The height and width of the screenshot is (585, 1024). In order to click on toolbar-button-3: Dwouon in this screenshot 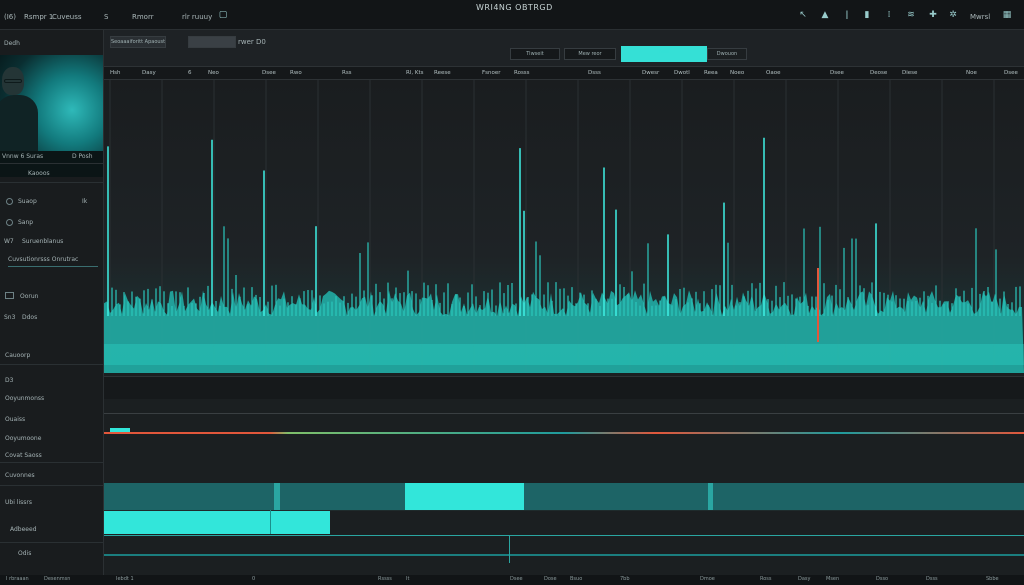, I will do `click(727, 54)`.